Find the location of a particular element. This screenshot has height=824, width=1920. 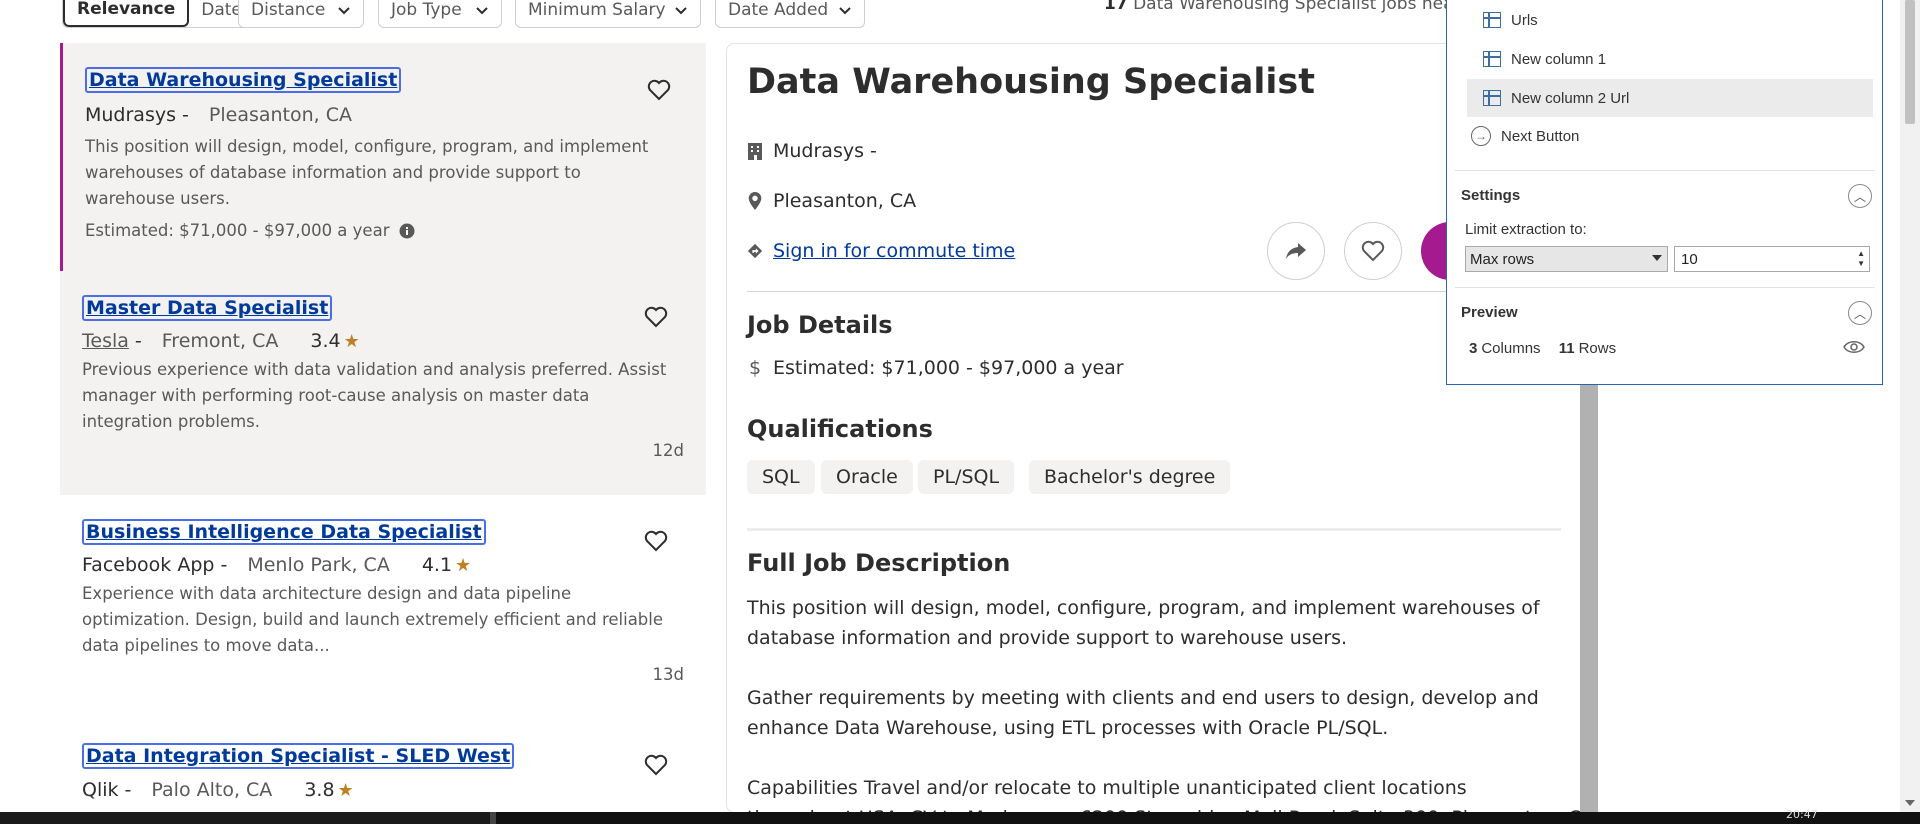

rows-count: 11 is located at coordinates (1566, 348).